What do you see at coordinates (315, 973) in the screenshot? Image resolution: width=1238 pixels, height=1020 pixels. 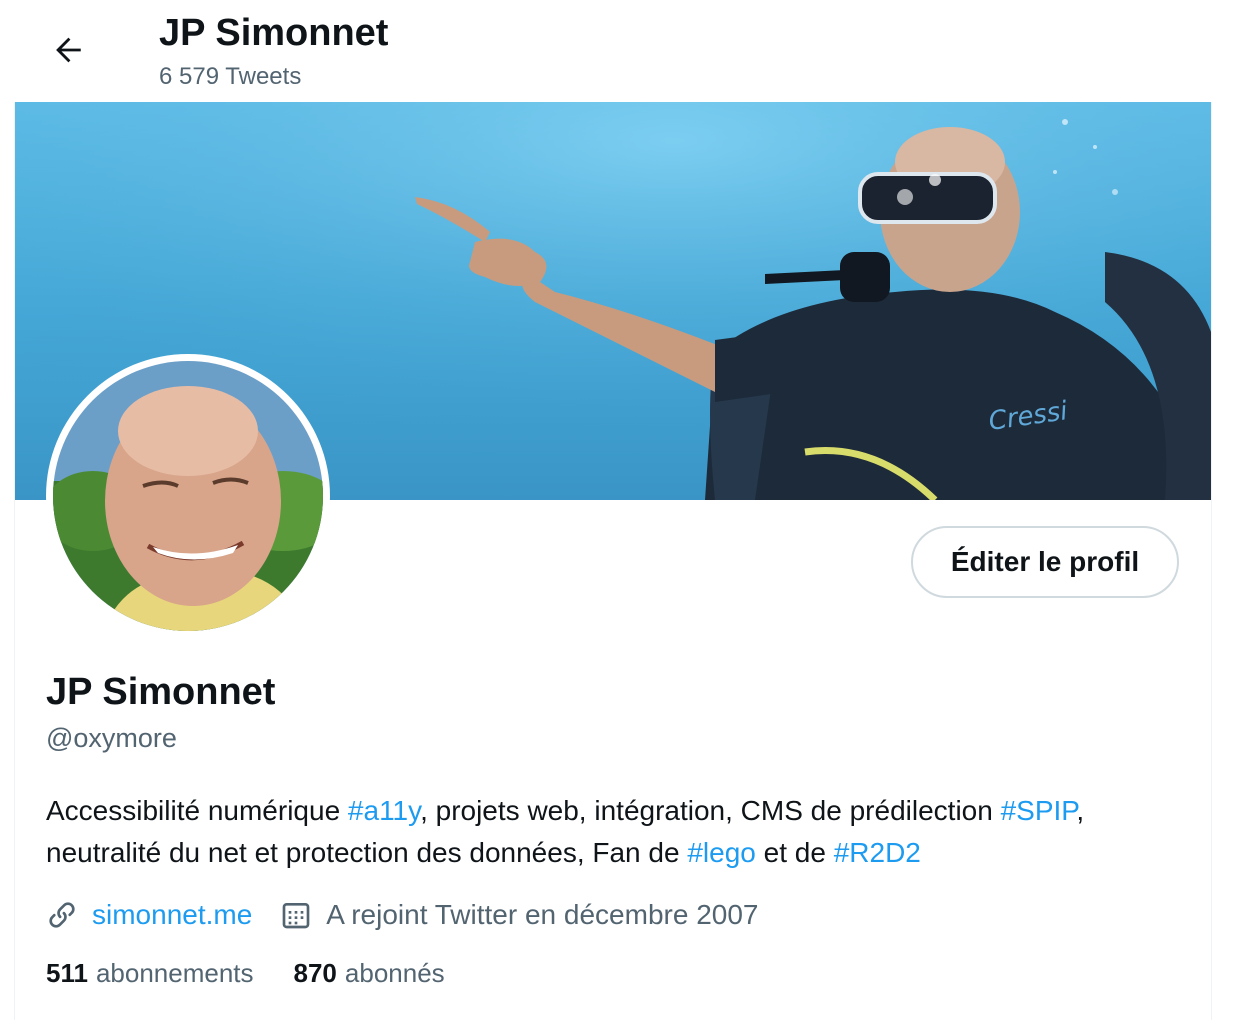 I see `followers-count: 870` at bounding box center [315, 973].